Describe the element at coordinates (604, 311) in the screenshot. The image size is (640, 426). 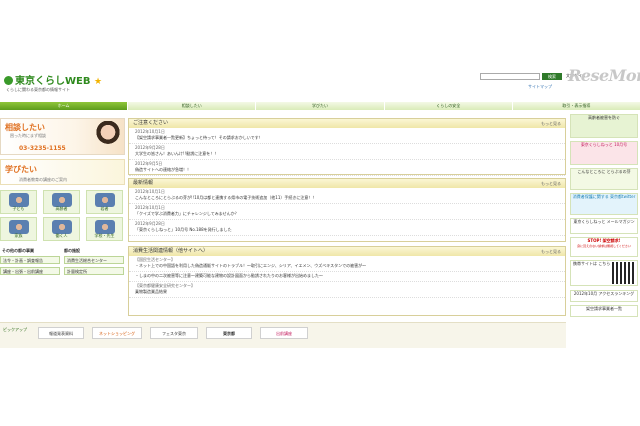
I see `fraud-list-banner: 架空請求事業者一覧` at that location.